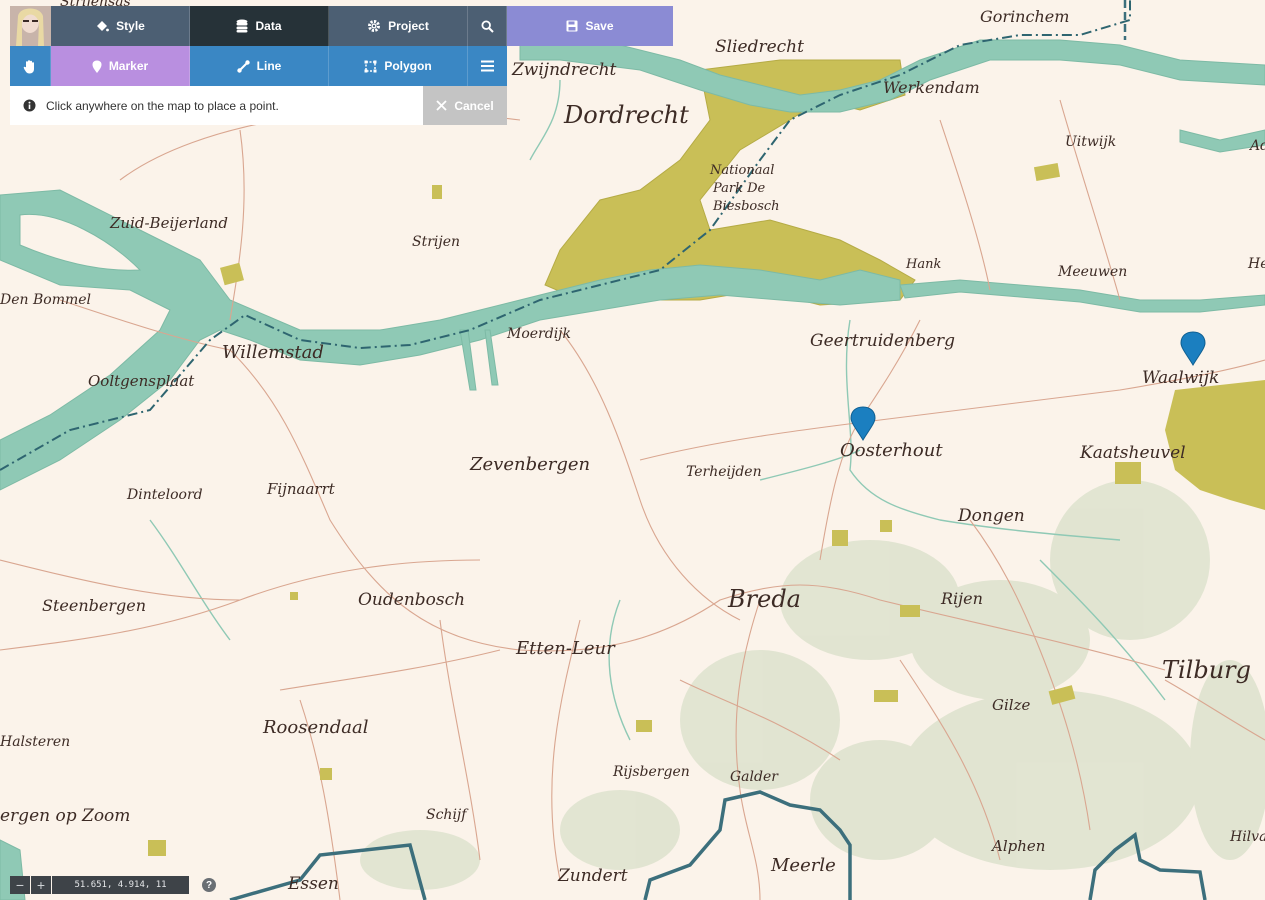 This screenshot has height=900, width=1265. I want to click on label-park-3: Biesbosch, so click(746, 206).